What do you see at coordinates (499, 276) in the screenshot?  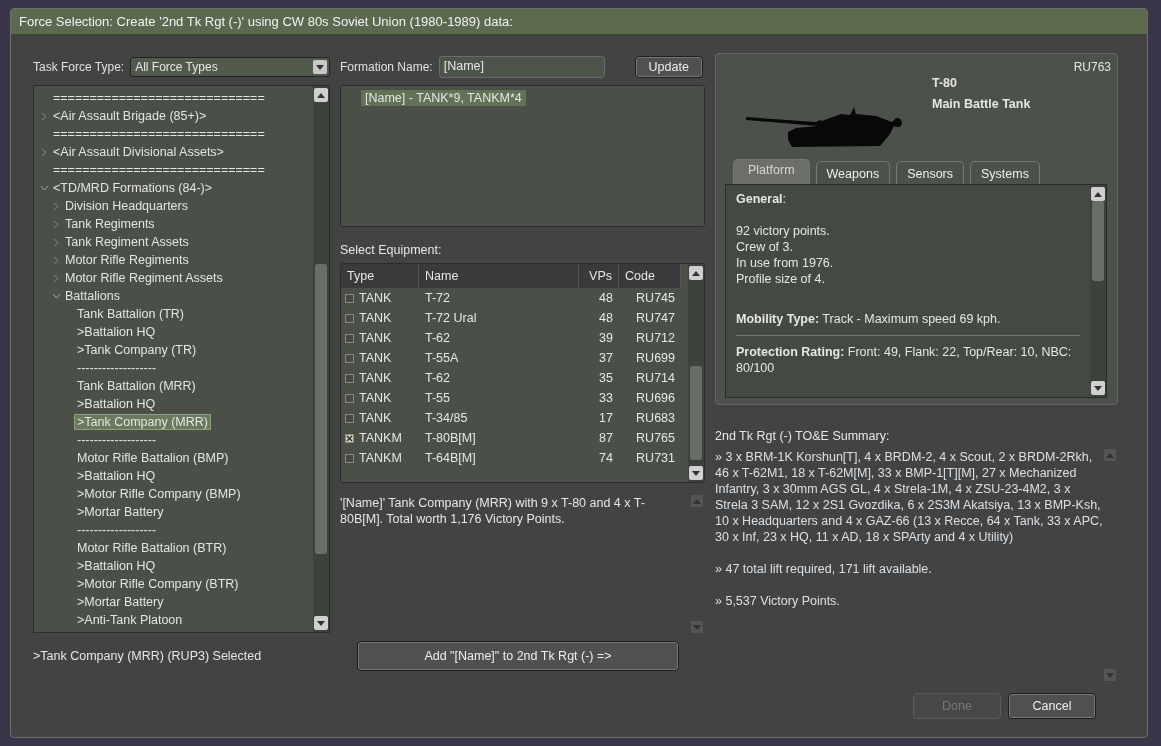 I see `column-header: Name` at bounding box center [499, 276].